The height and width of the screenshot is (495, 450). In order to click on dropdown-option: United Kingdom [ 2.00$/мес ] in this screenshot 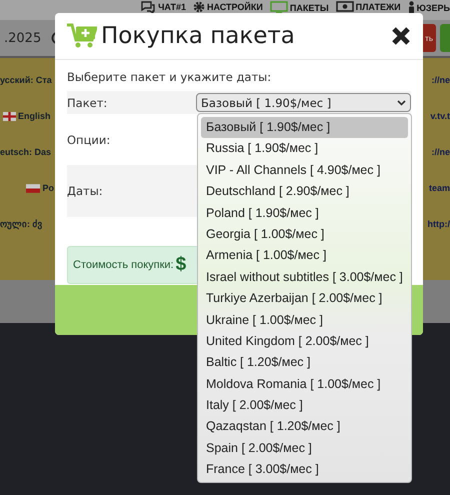, I will do `click(304, 341)`.